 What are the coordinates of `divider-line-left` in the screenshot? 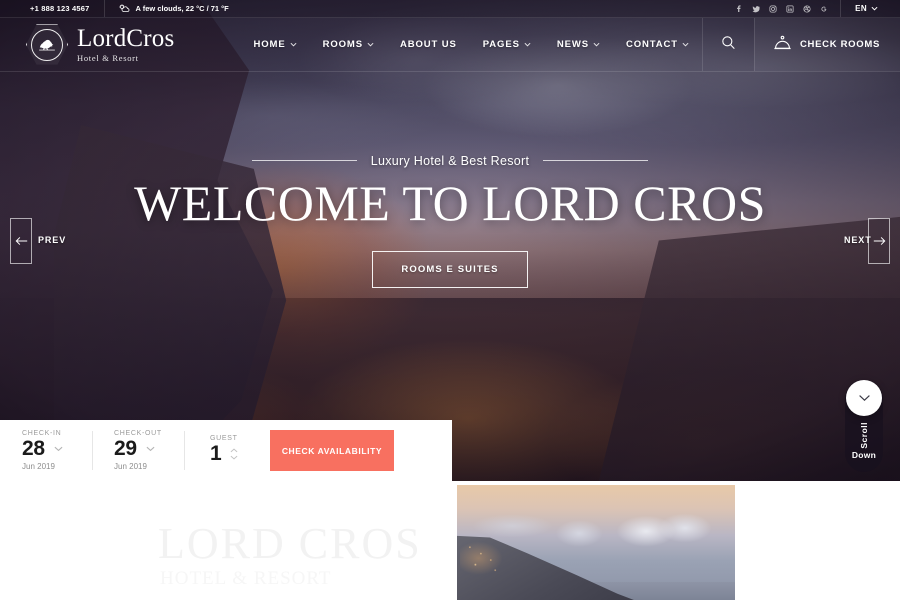 It's located at (304, 160).